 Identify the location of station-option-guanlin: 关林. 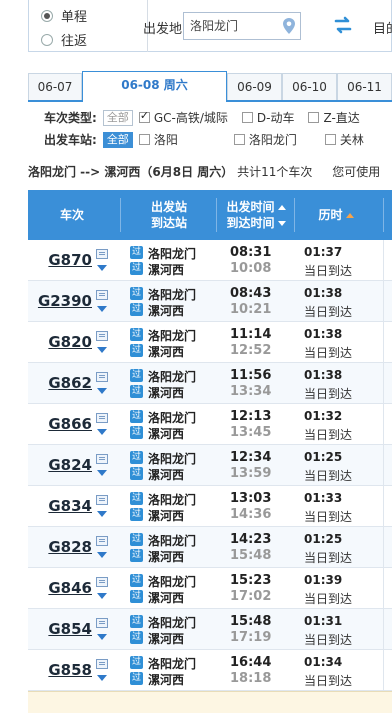
(344, 139).